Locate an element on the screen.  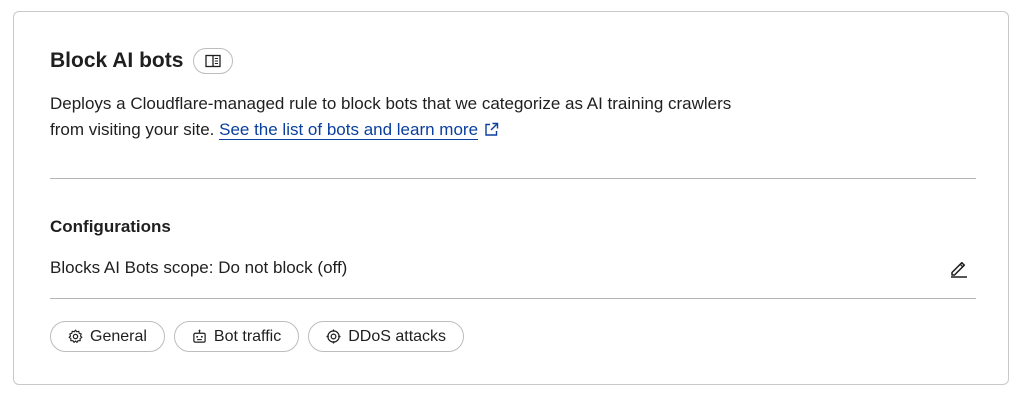
card-header: Block AI bots is located at coordinates (142, 61).